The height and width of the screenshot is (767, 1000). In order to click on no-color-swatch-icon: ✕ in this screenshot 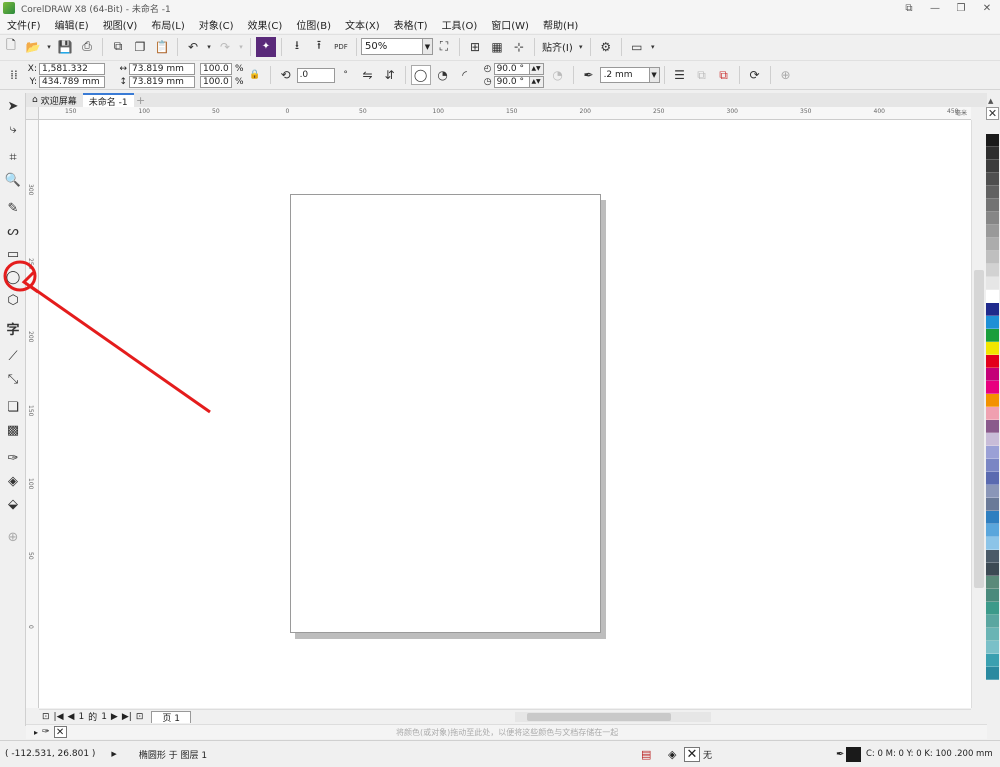, I will do `click(992, 113)`.